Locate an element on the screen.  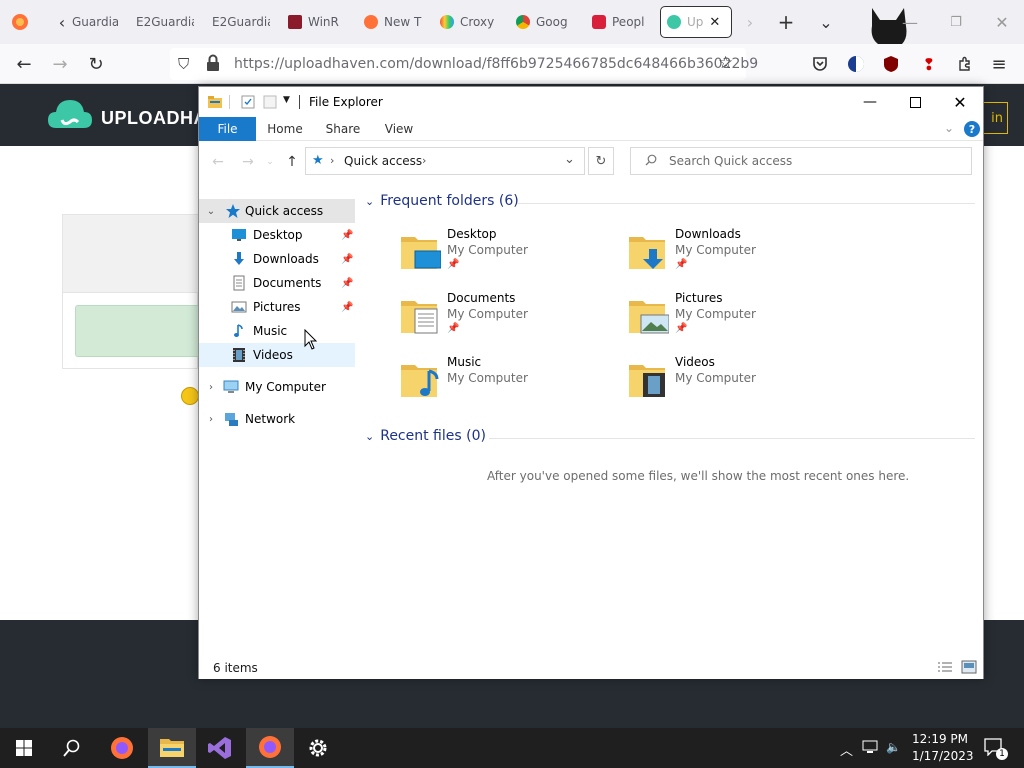
tab-file: File is located at coordinates (227, 129).